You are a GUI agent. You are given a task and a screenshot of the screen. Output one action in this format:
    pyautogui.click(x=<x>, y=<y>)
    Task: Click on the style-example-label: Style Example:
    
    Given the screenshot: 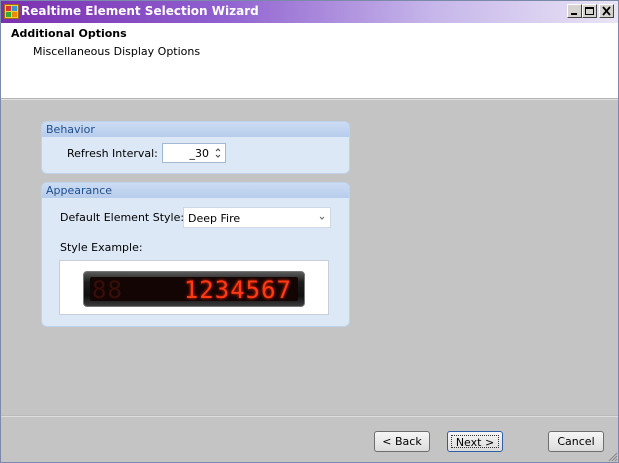 What is the action you would take?
    pyautogui.click(x=101, y=247)
    